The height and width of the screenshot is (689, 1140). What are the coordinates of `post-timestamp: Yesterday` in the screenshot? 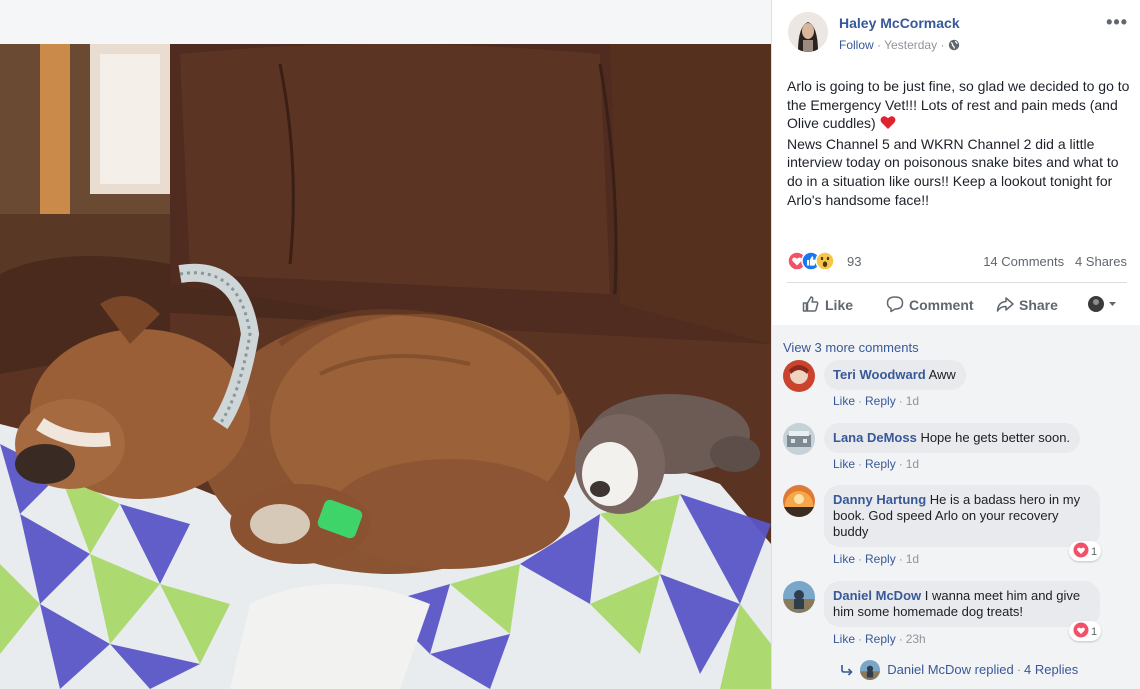 It's located at (910, 45).